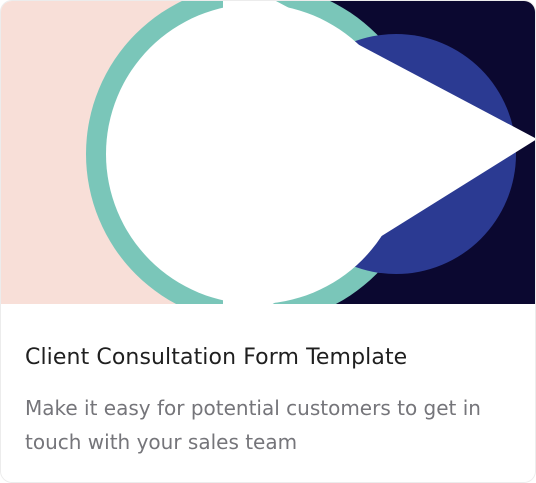  Describe the element at coordinates (216, 358) in the screenshot. I see `card-title: Client Consultation Form Template` at that location.